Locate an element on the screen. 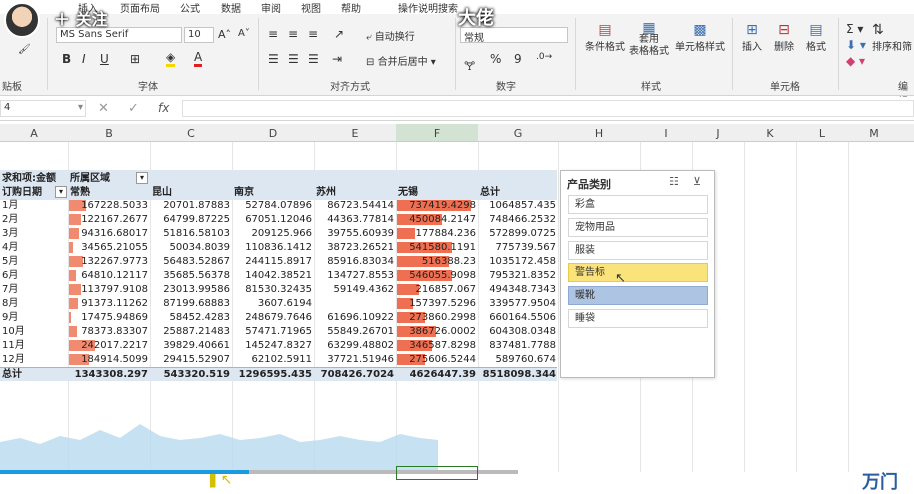 Image resolution: width=914 pixels, height=494 pixels. indent-icon: ⇥ is located at coordinates (337, 59).